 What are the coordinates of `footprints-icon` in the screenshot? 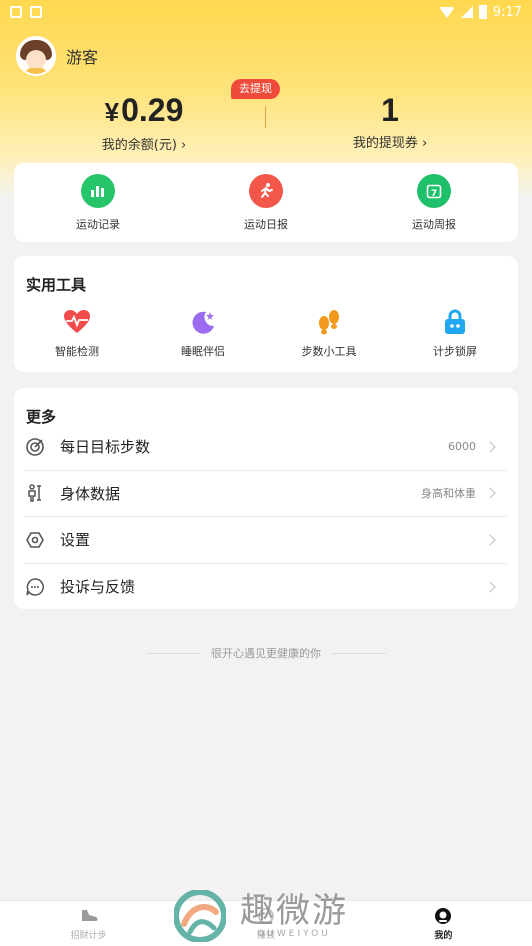 It's located at (329, 322).